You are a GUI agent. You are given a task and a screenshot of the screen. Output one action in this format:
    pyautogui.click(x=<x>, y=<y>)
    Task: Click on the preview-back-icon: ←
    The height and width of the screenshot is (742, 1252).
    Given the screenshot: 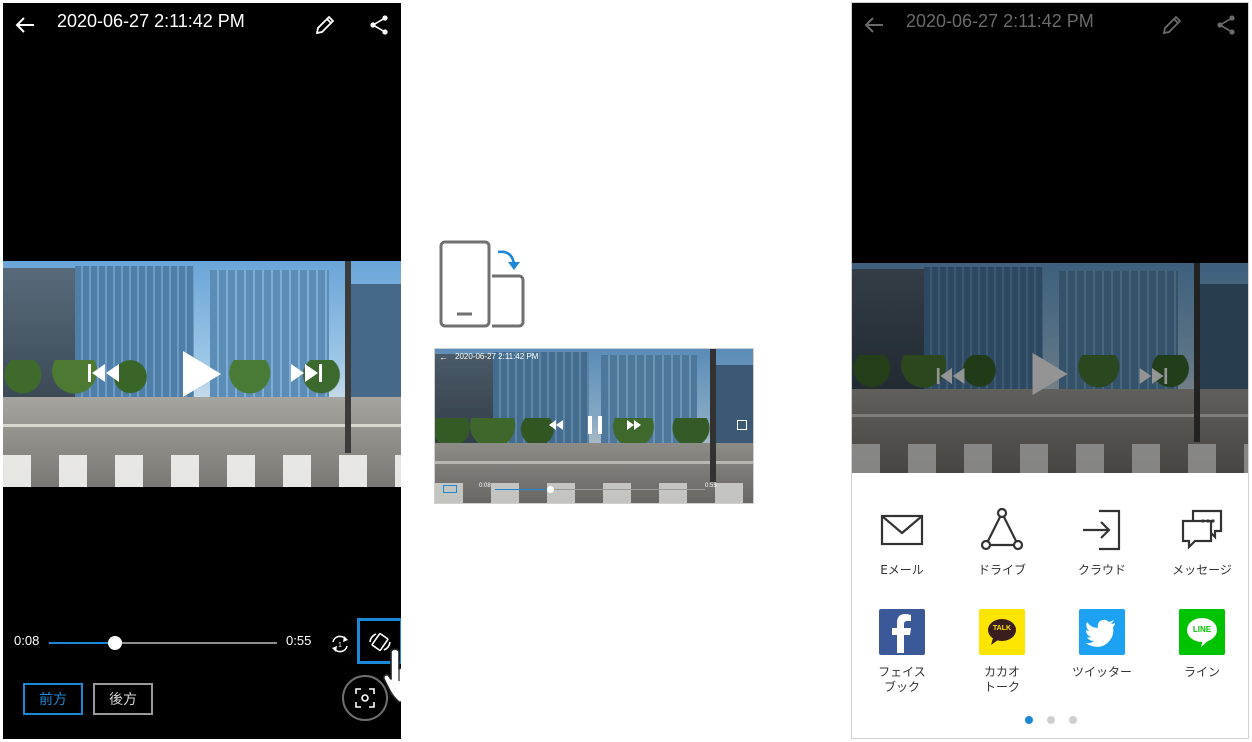 What is the action you would take?
    pyautogui.click(x=443, y=357)
    